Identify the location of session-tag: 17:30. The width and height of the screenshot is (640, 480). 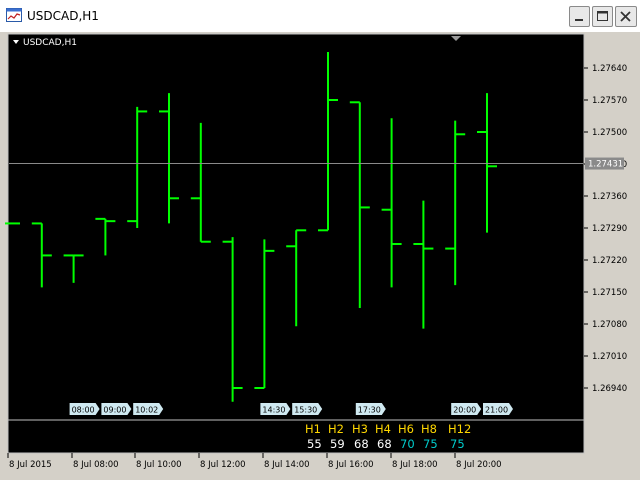
(370, 409).